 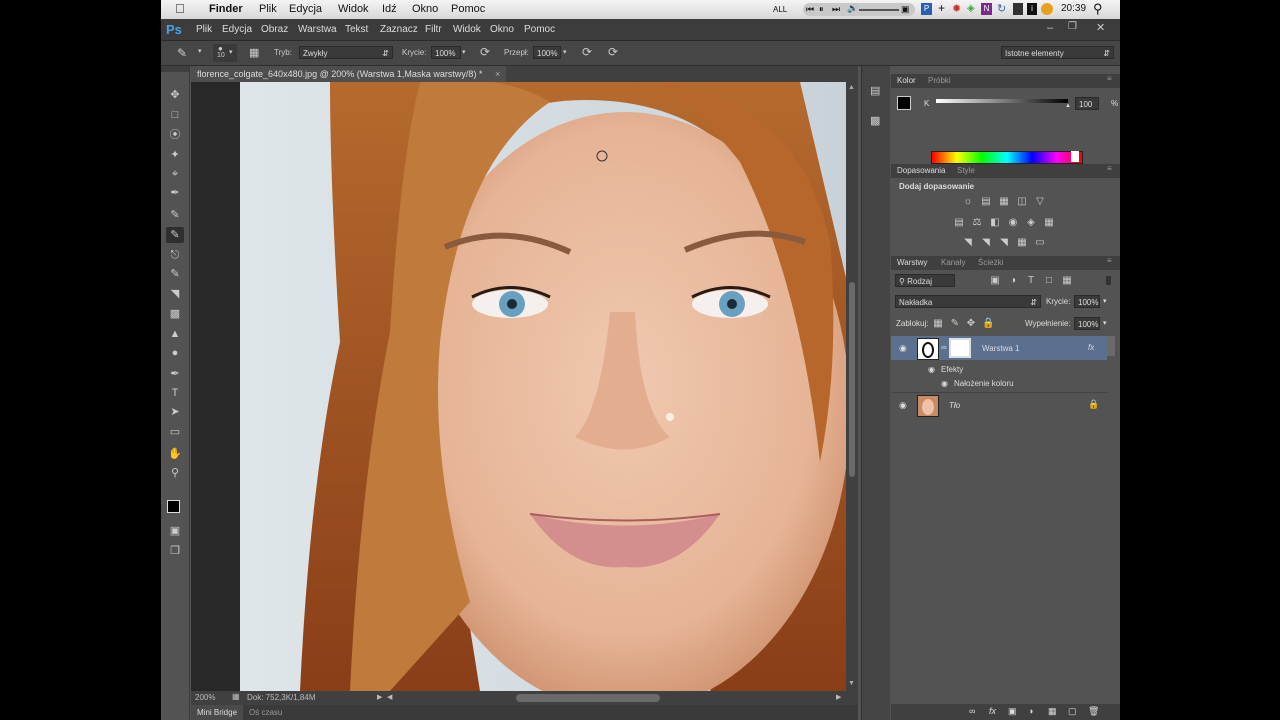 I want to click on history-panel-icon: ▤, so click(x=875, y=90).